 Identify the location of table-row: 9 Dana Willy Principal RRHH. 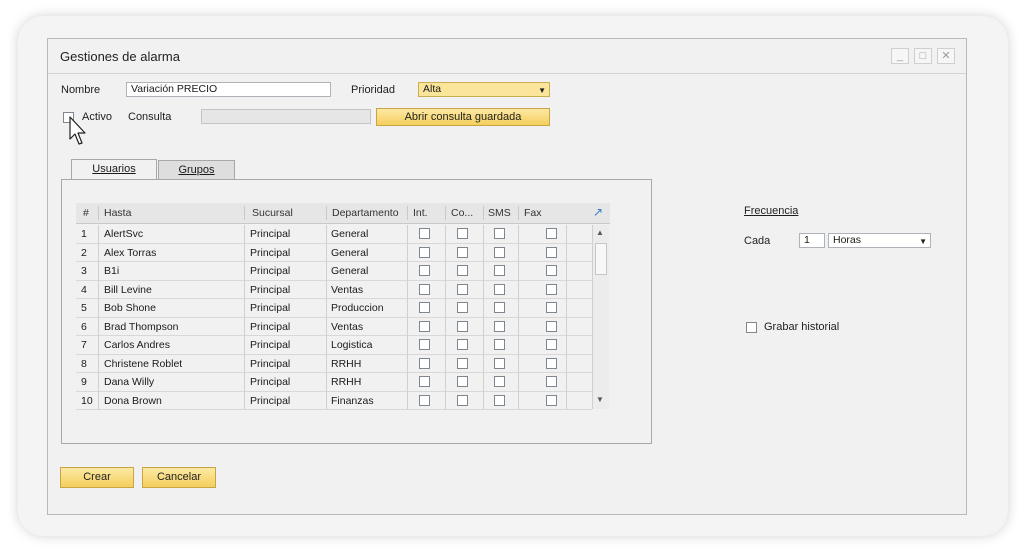
(334, 382).